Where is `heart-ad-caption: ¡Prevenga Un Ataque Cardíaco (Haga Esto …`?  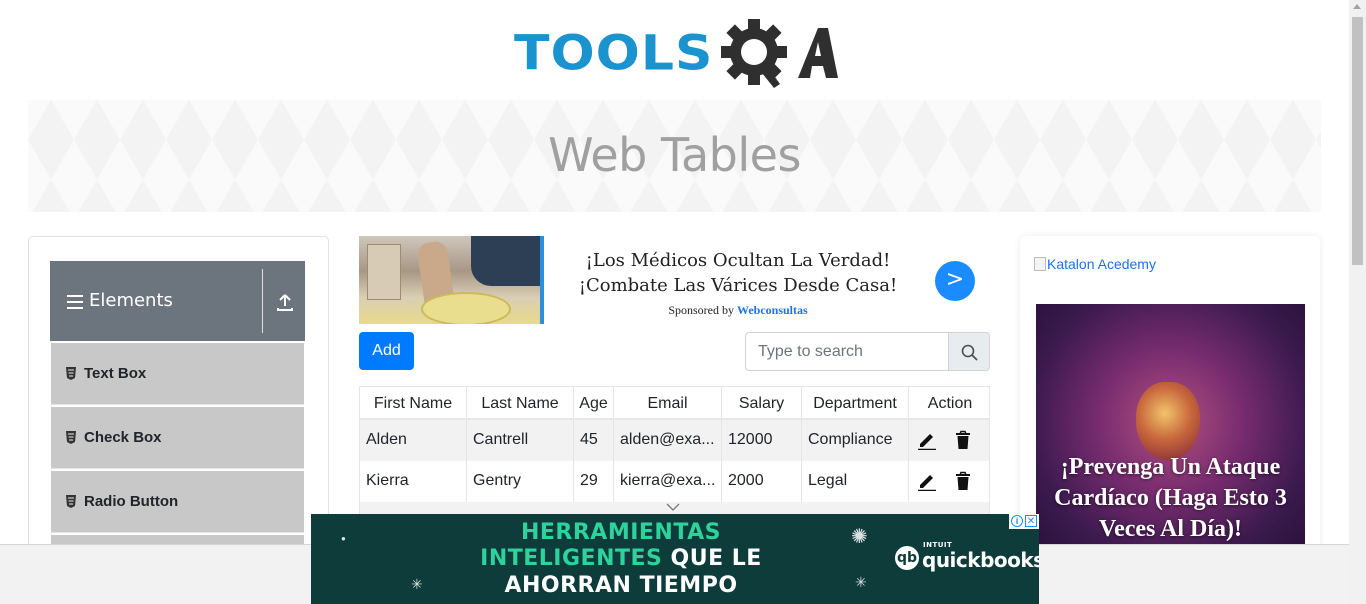
heart-ad-caption: ¡Prevenga Un Ataque Cardíaco (Haga Esto … is located at coordinates (1170, 498).